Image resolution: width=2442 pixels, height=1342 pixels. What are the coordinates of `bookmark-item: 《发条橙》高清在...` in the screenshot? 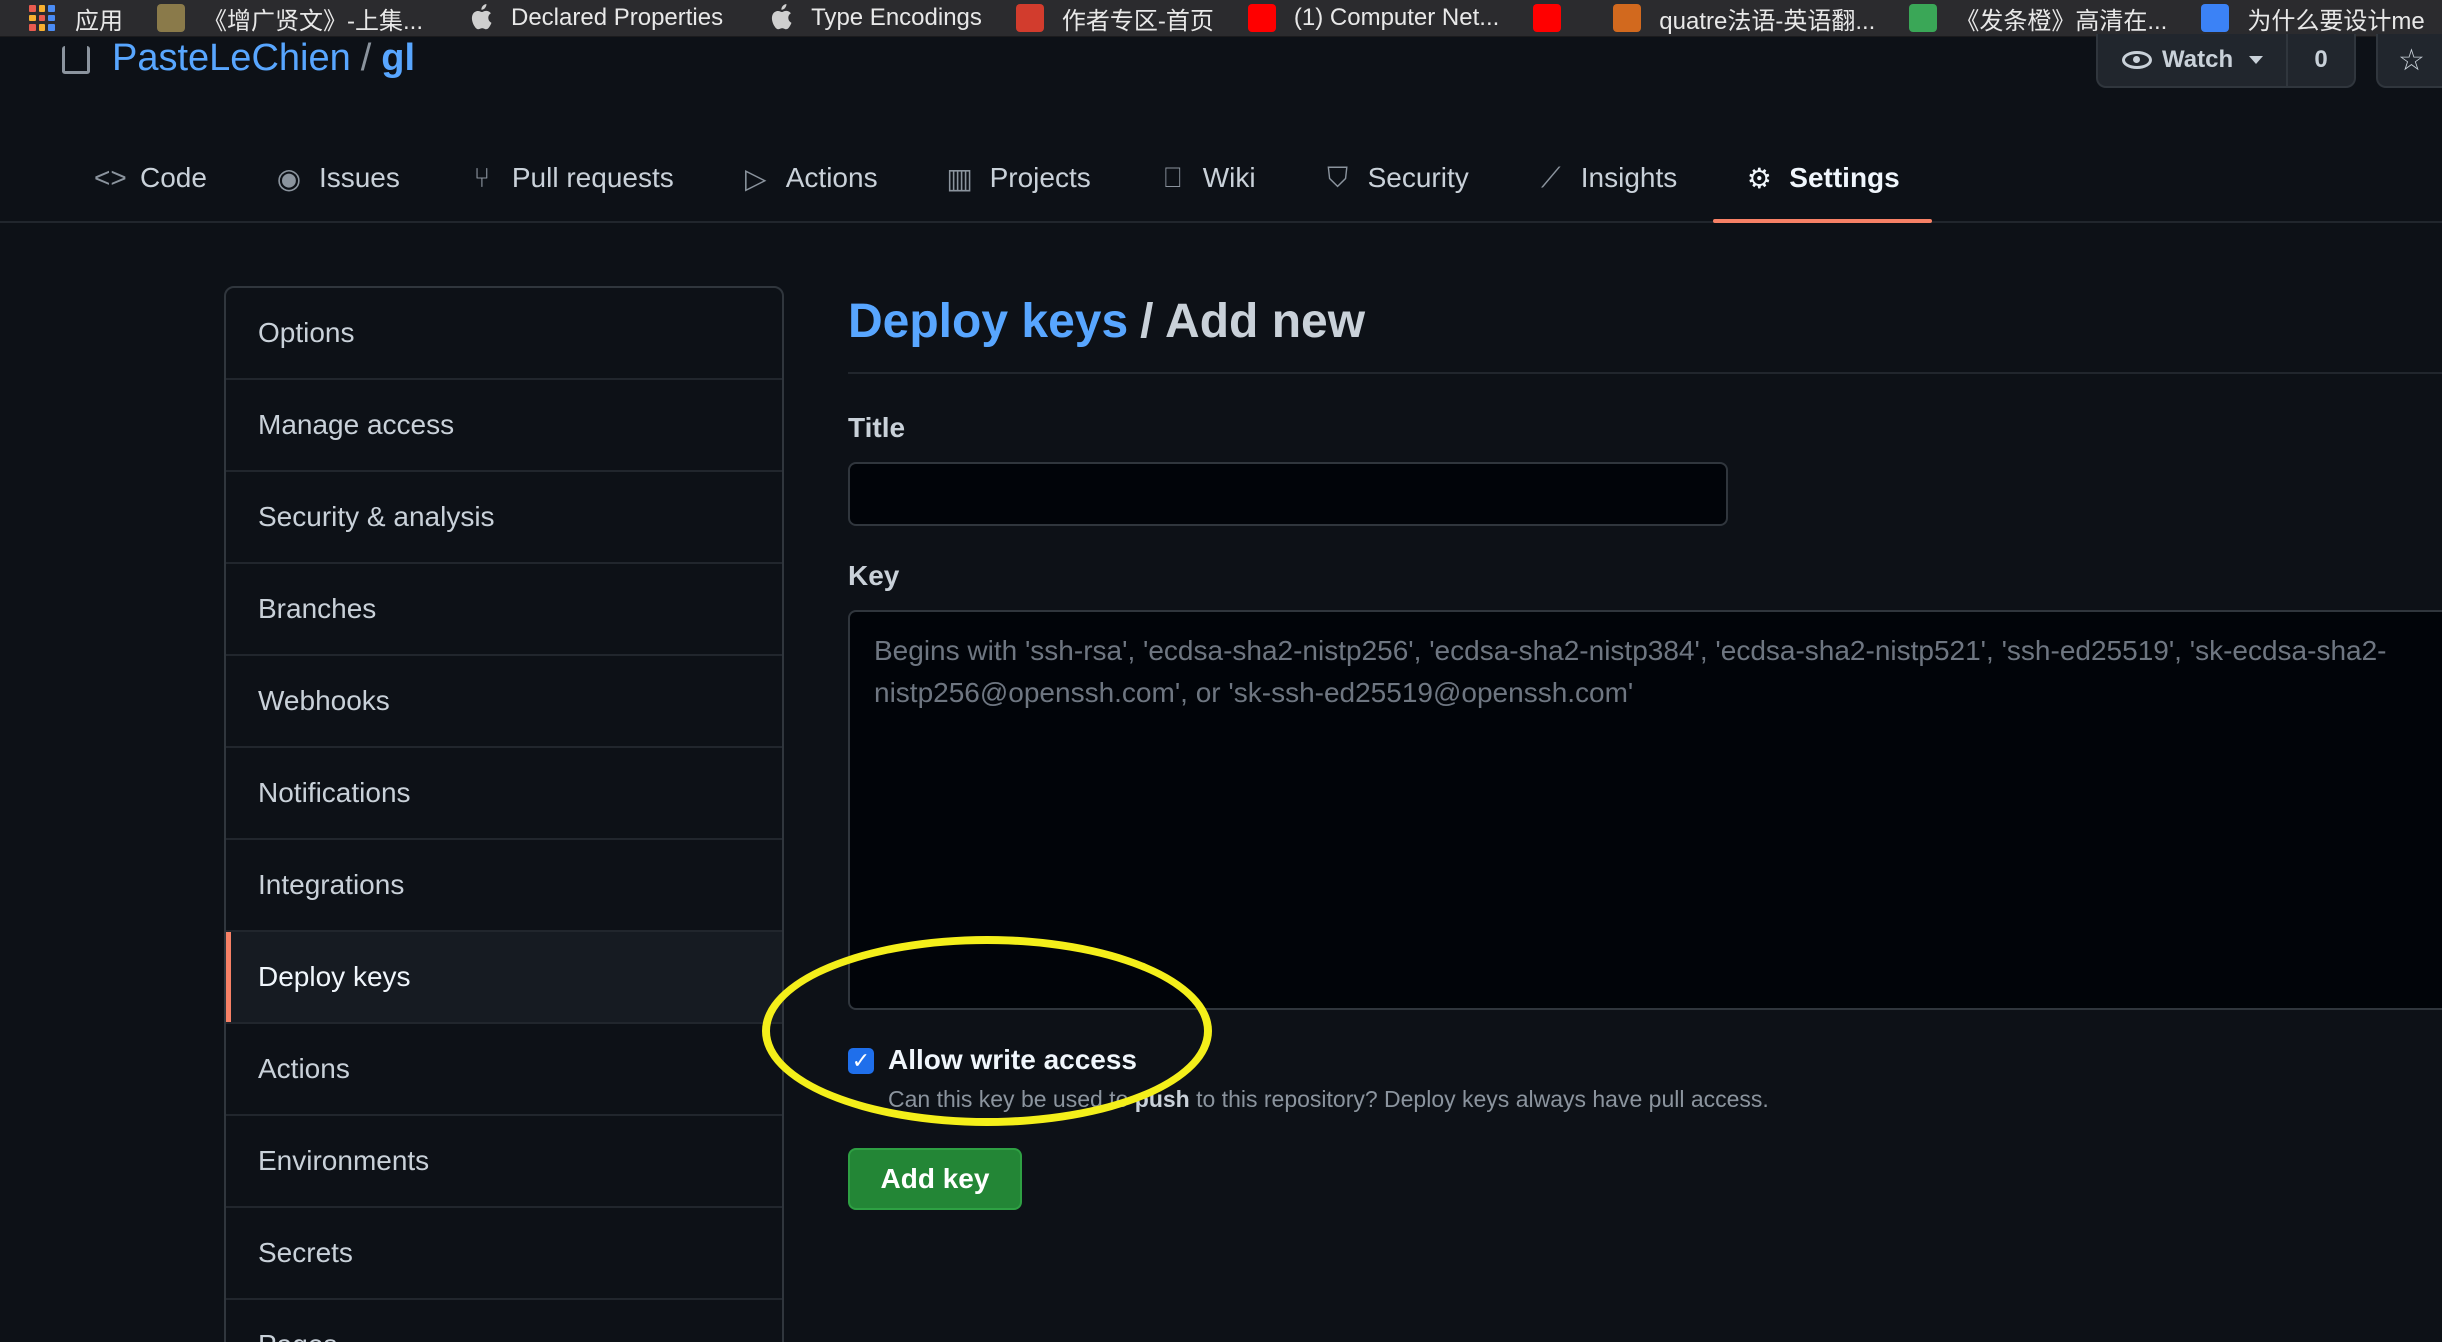 It's located at (2038, 18).